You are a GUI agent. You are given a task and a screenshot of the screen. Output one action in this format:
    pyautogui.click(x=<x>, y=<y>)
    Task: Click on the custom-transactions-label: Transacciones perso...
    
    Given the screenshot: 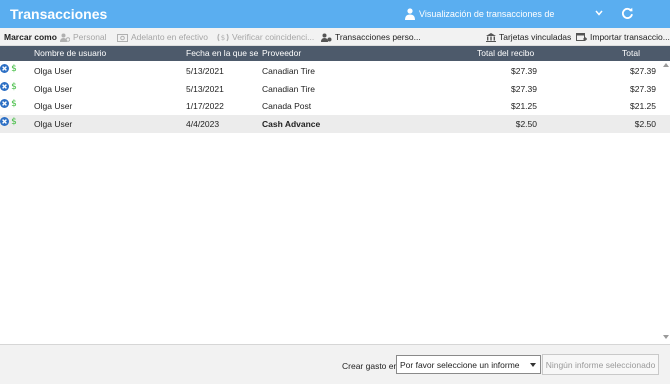 What is the action you would take?
    pyautogui.click(x=378, y=37)
    